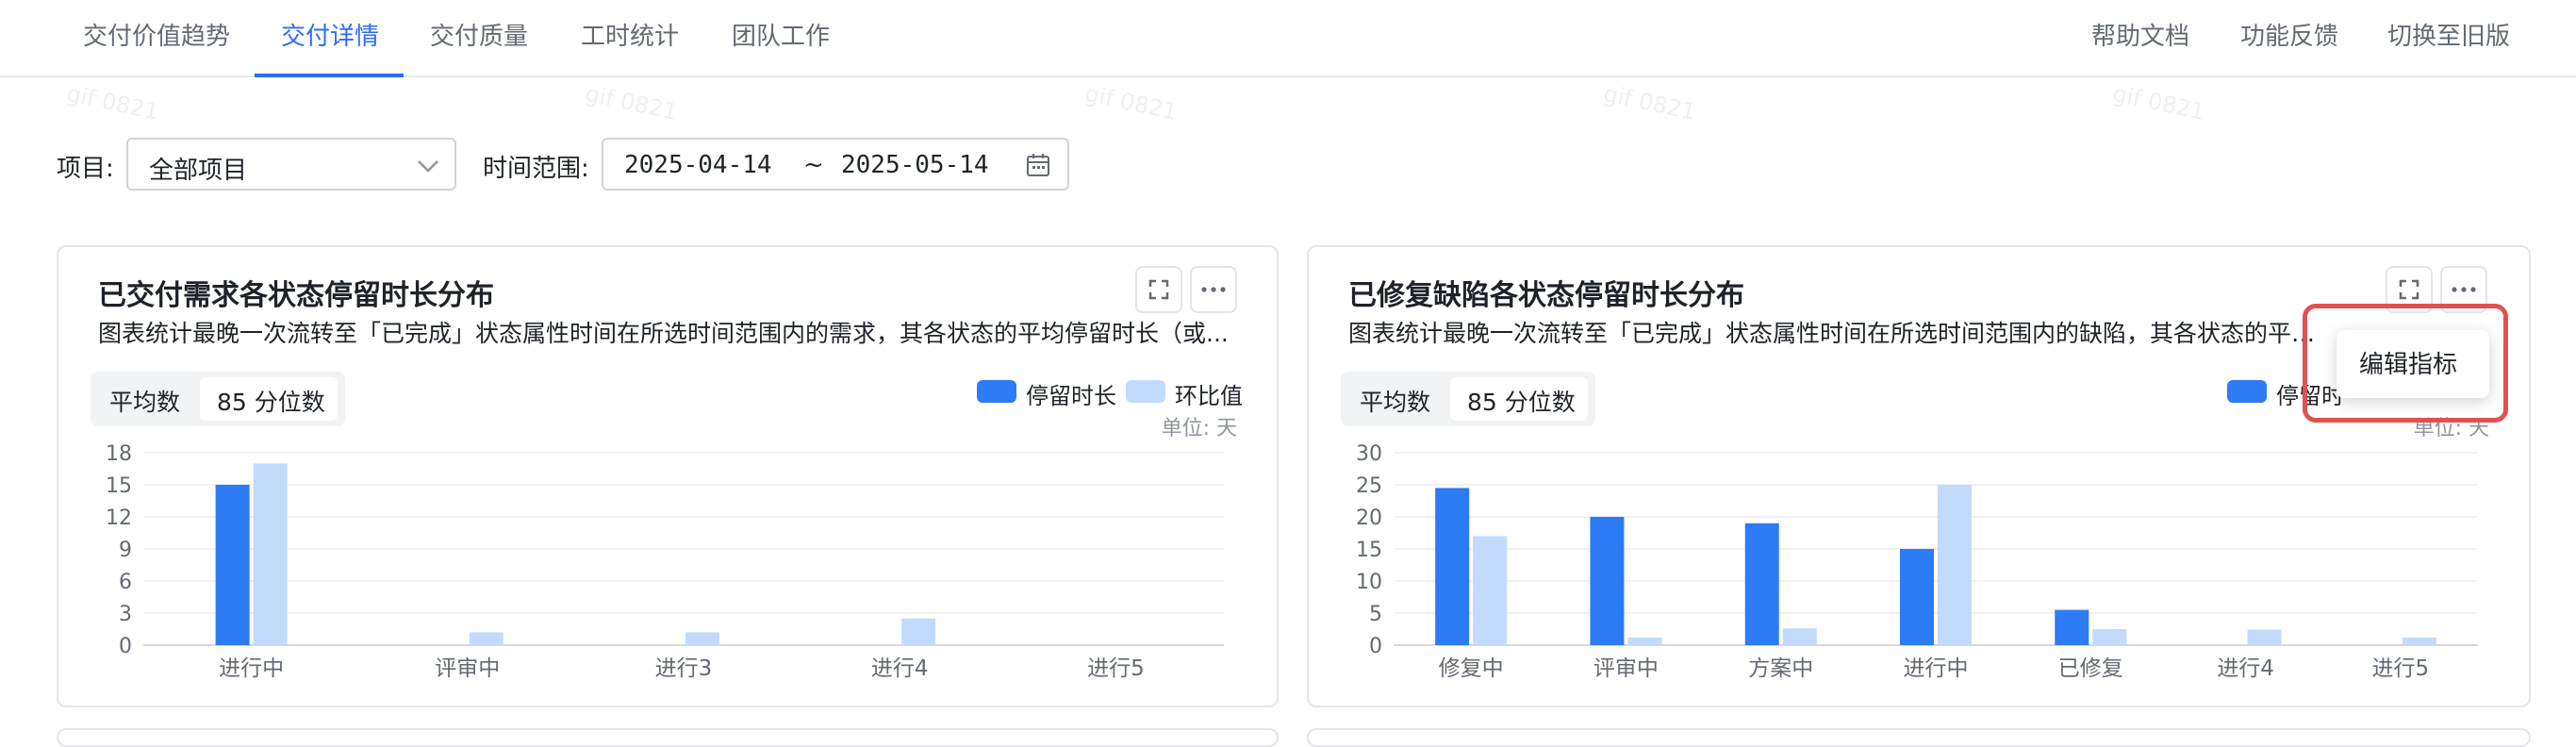  I want to click on fullscreen-button, so click(1158, 290).